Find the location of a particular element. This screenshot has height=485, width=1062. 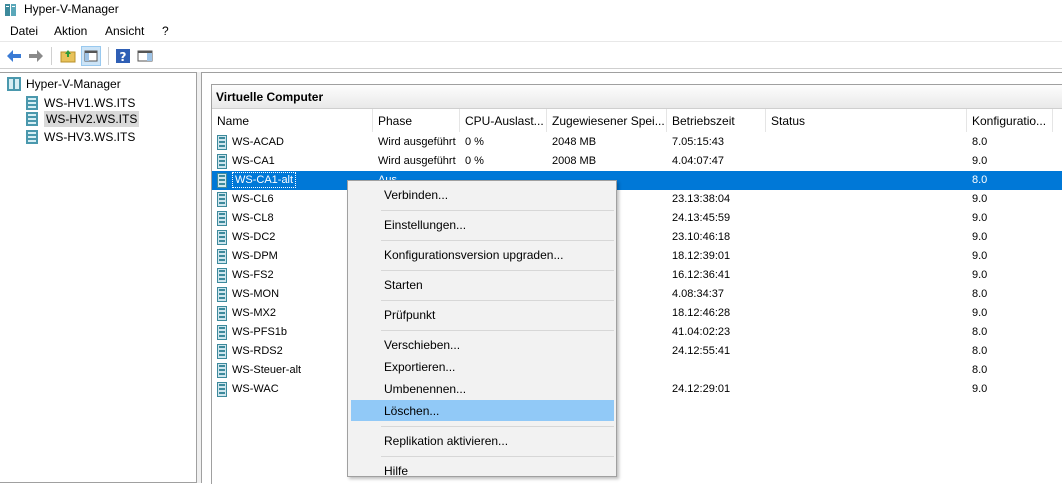

vm-uptime: 24.13:45:59 is located at coordinates (701, 218).